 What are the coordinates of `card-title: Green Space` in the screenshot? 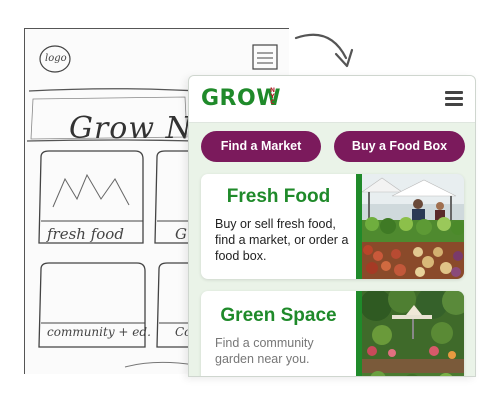 It's located at (278, 315).